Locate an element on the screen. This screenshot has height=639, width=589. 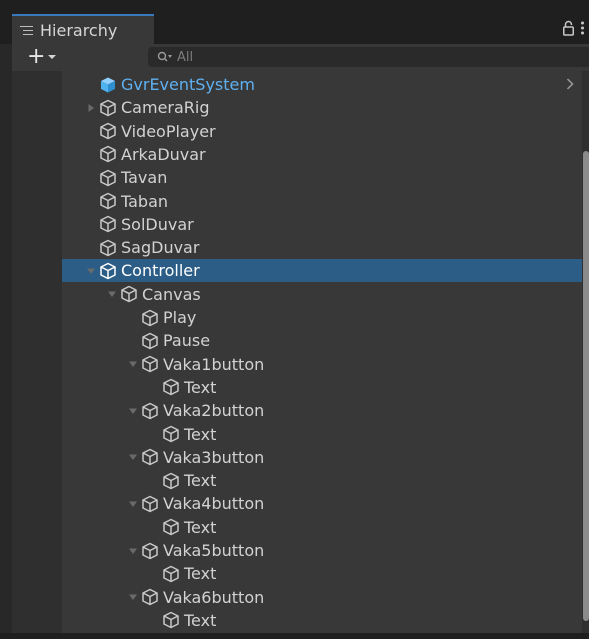
hierarchy-item-label: CameraRig is located at coordinates (165, 108).